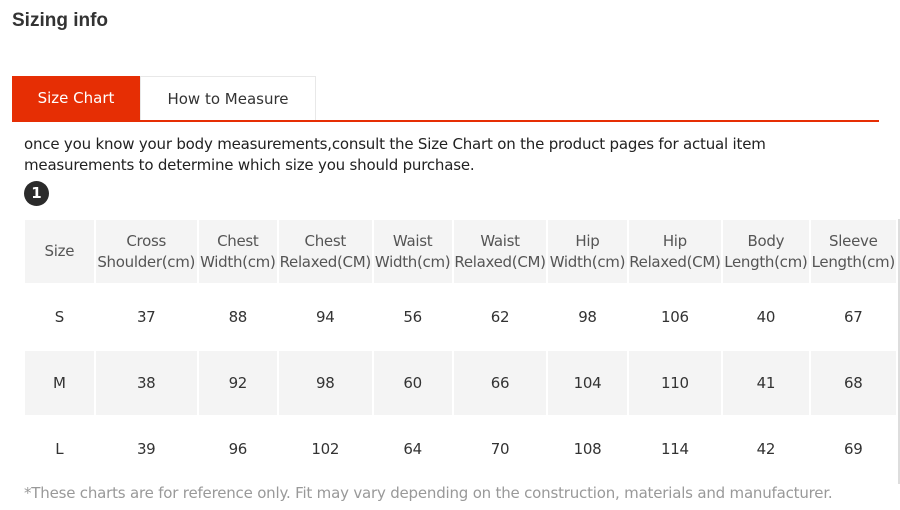  What do you see at coordinates (325, 449) in the screenshot?
I see `table-cell: 102` at bounding box center [325, 449].